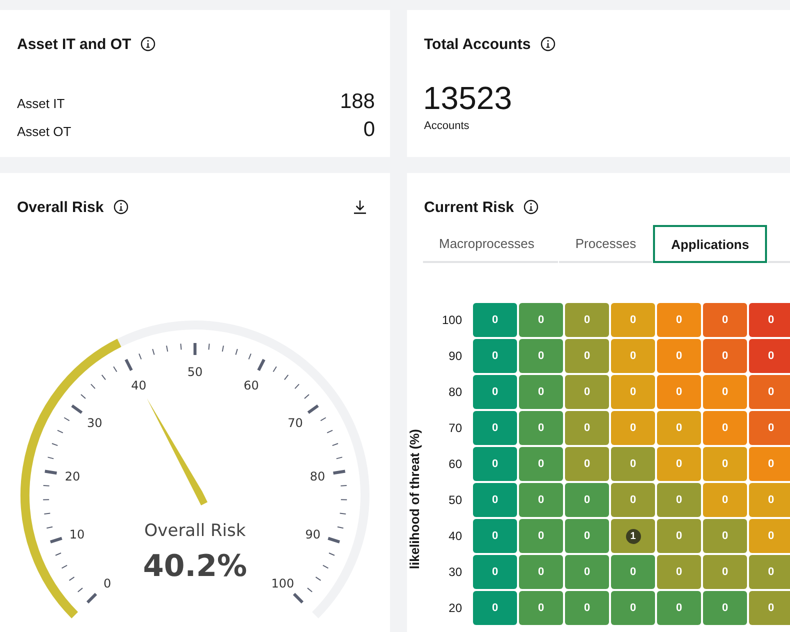  I want to click on row-label: 70, so click(455, 428).